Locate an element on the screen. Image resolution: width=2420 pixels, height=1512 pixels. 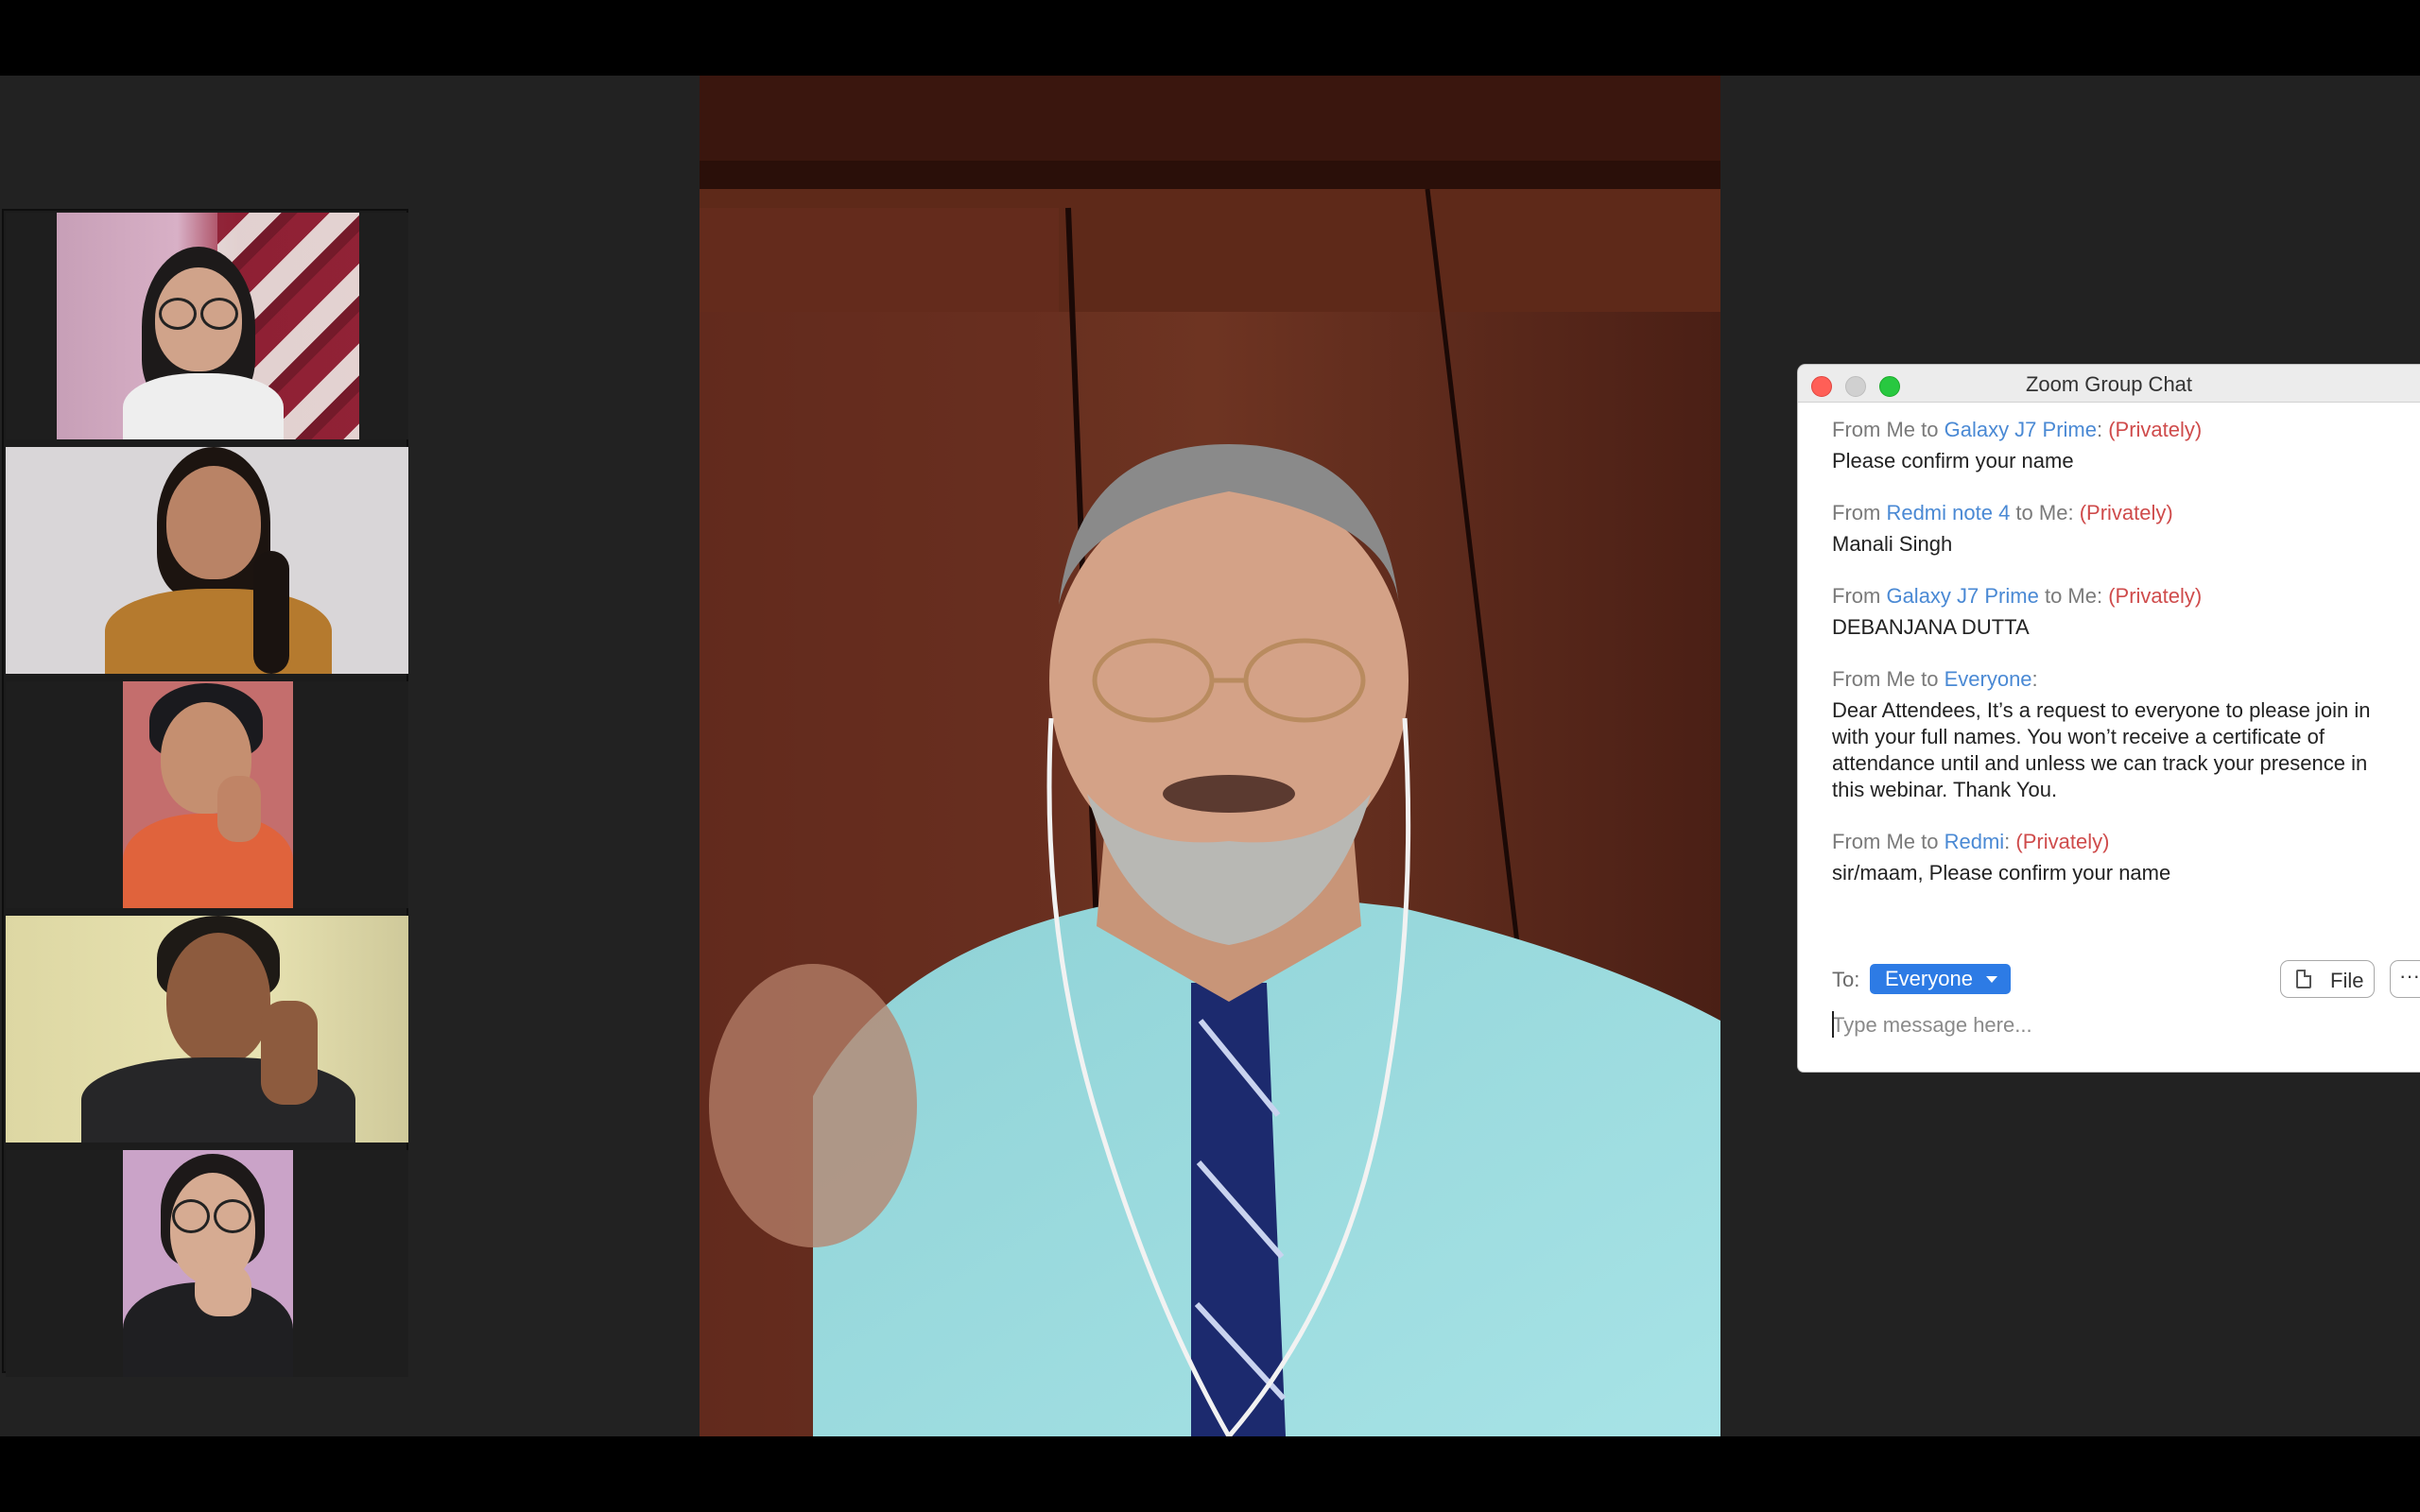
chat-message-header: From Galaxy J7 Prime to Me: (Privately) is located at coordinates (2115, 596).